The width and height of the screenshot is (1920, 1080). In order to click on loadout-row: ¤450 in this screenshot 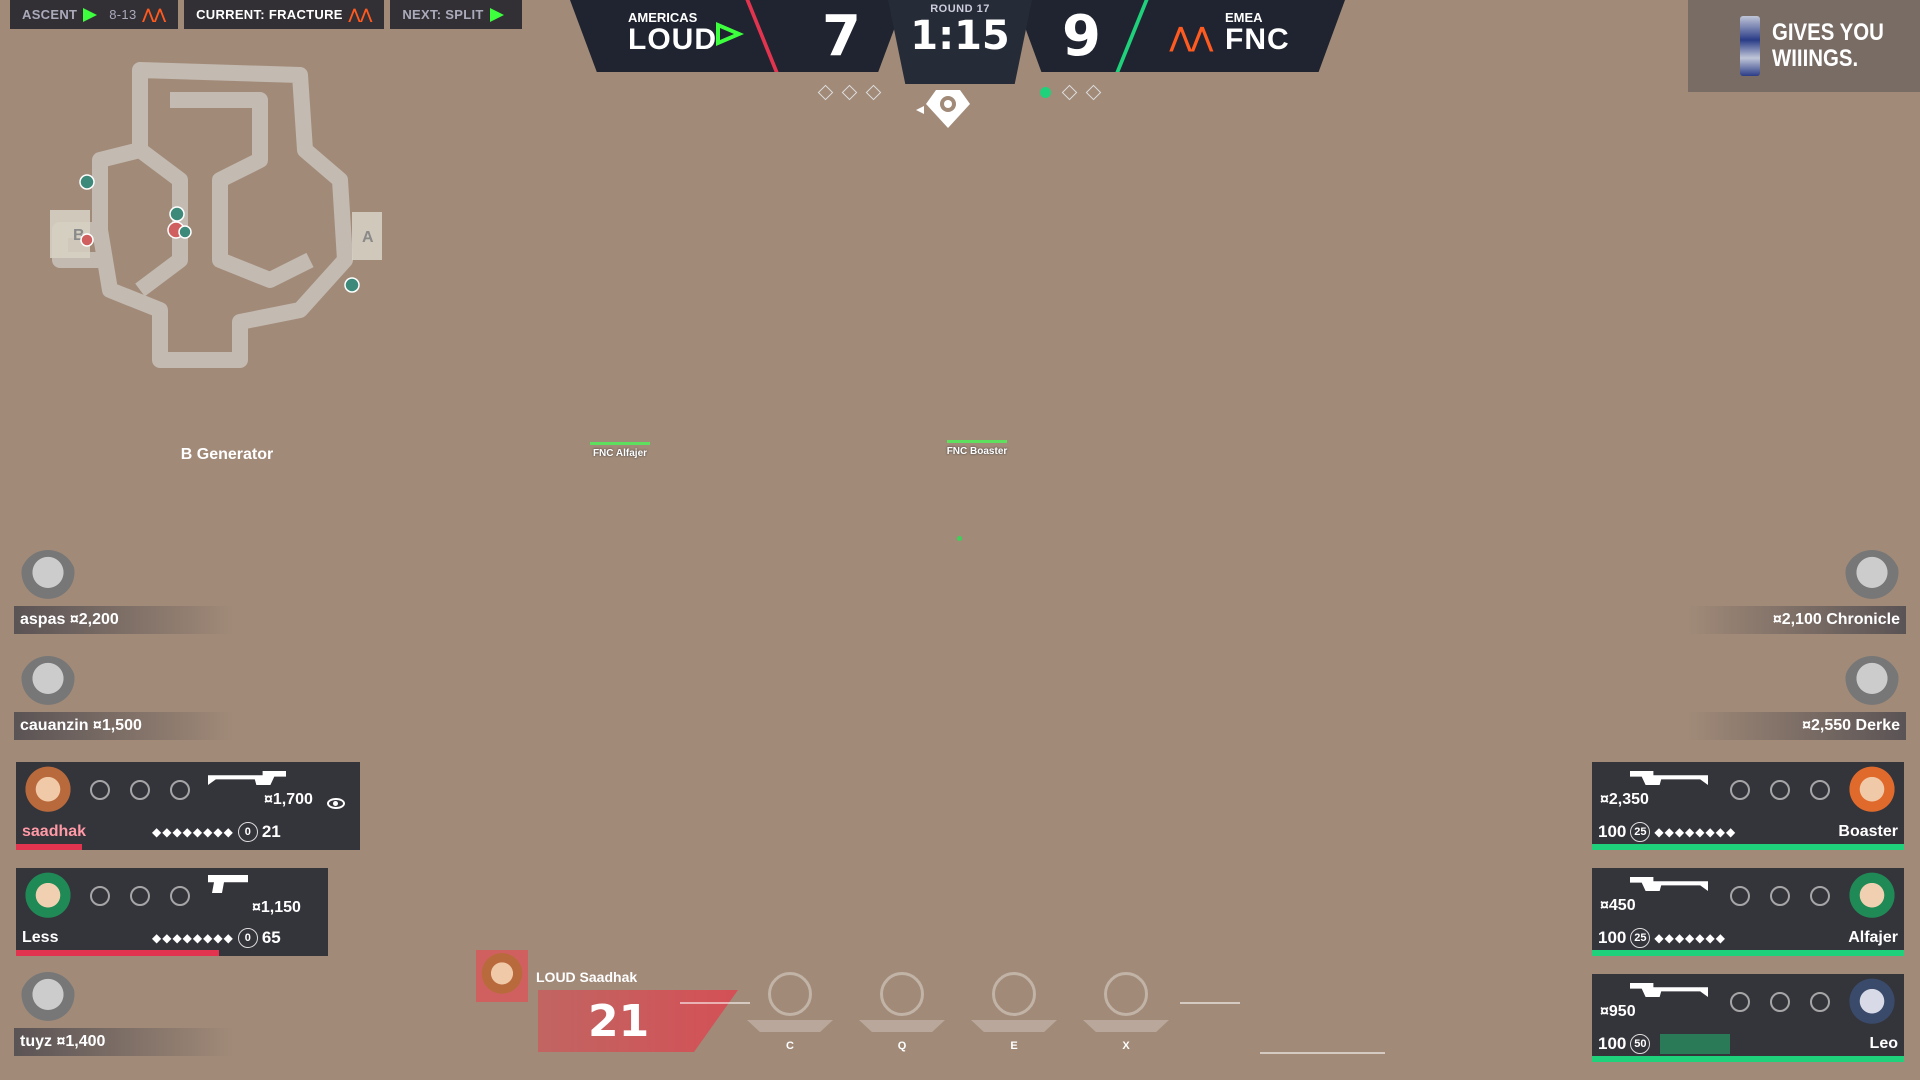, I will do `click(1716, 896)`.